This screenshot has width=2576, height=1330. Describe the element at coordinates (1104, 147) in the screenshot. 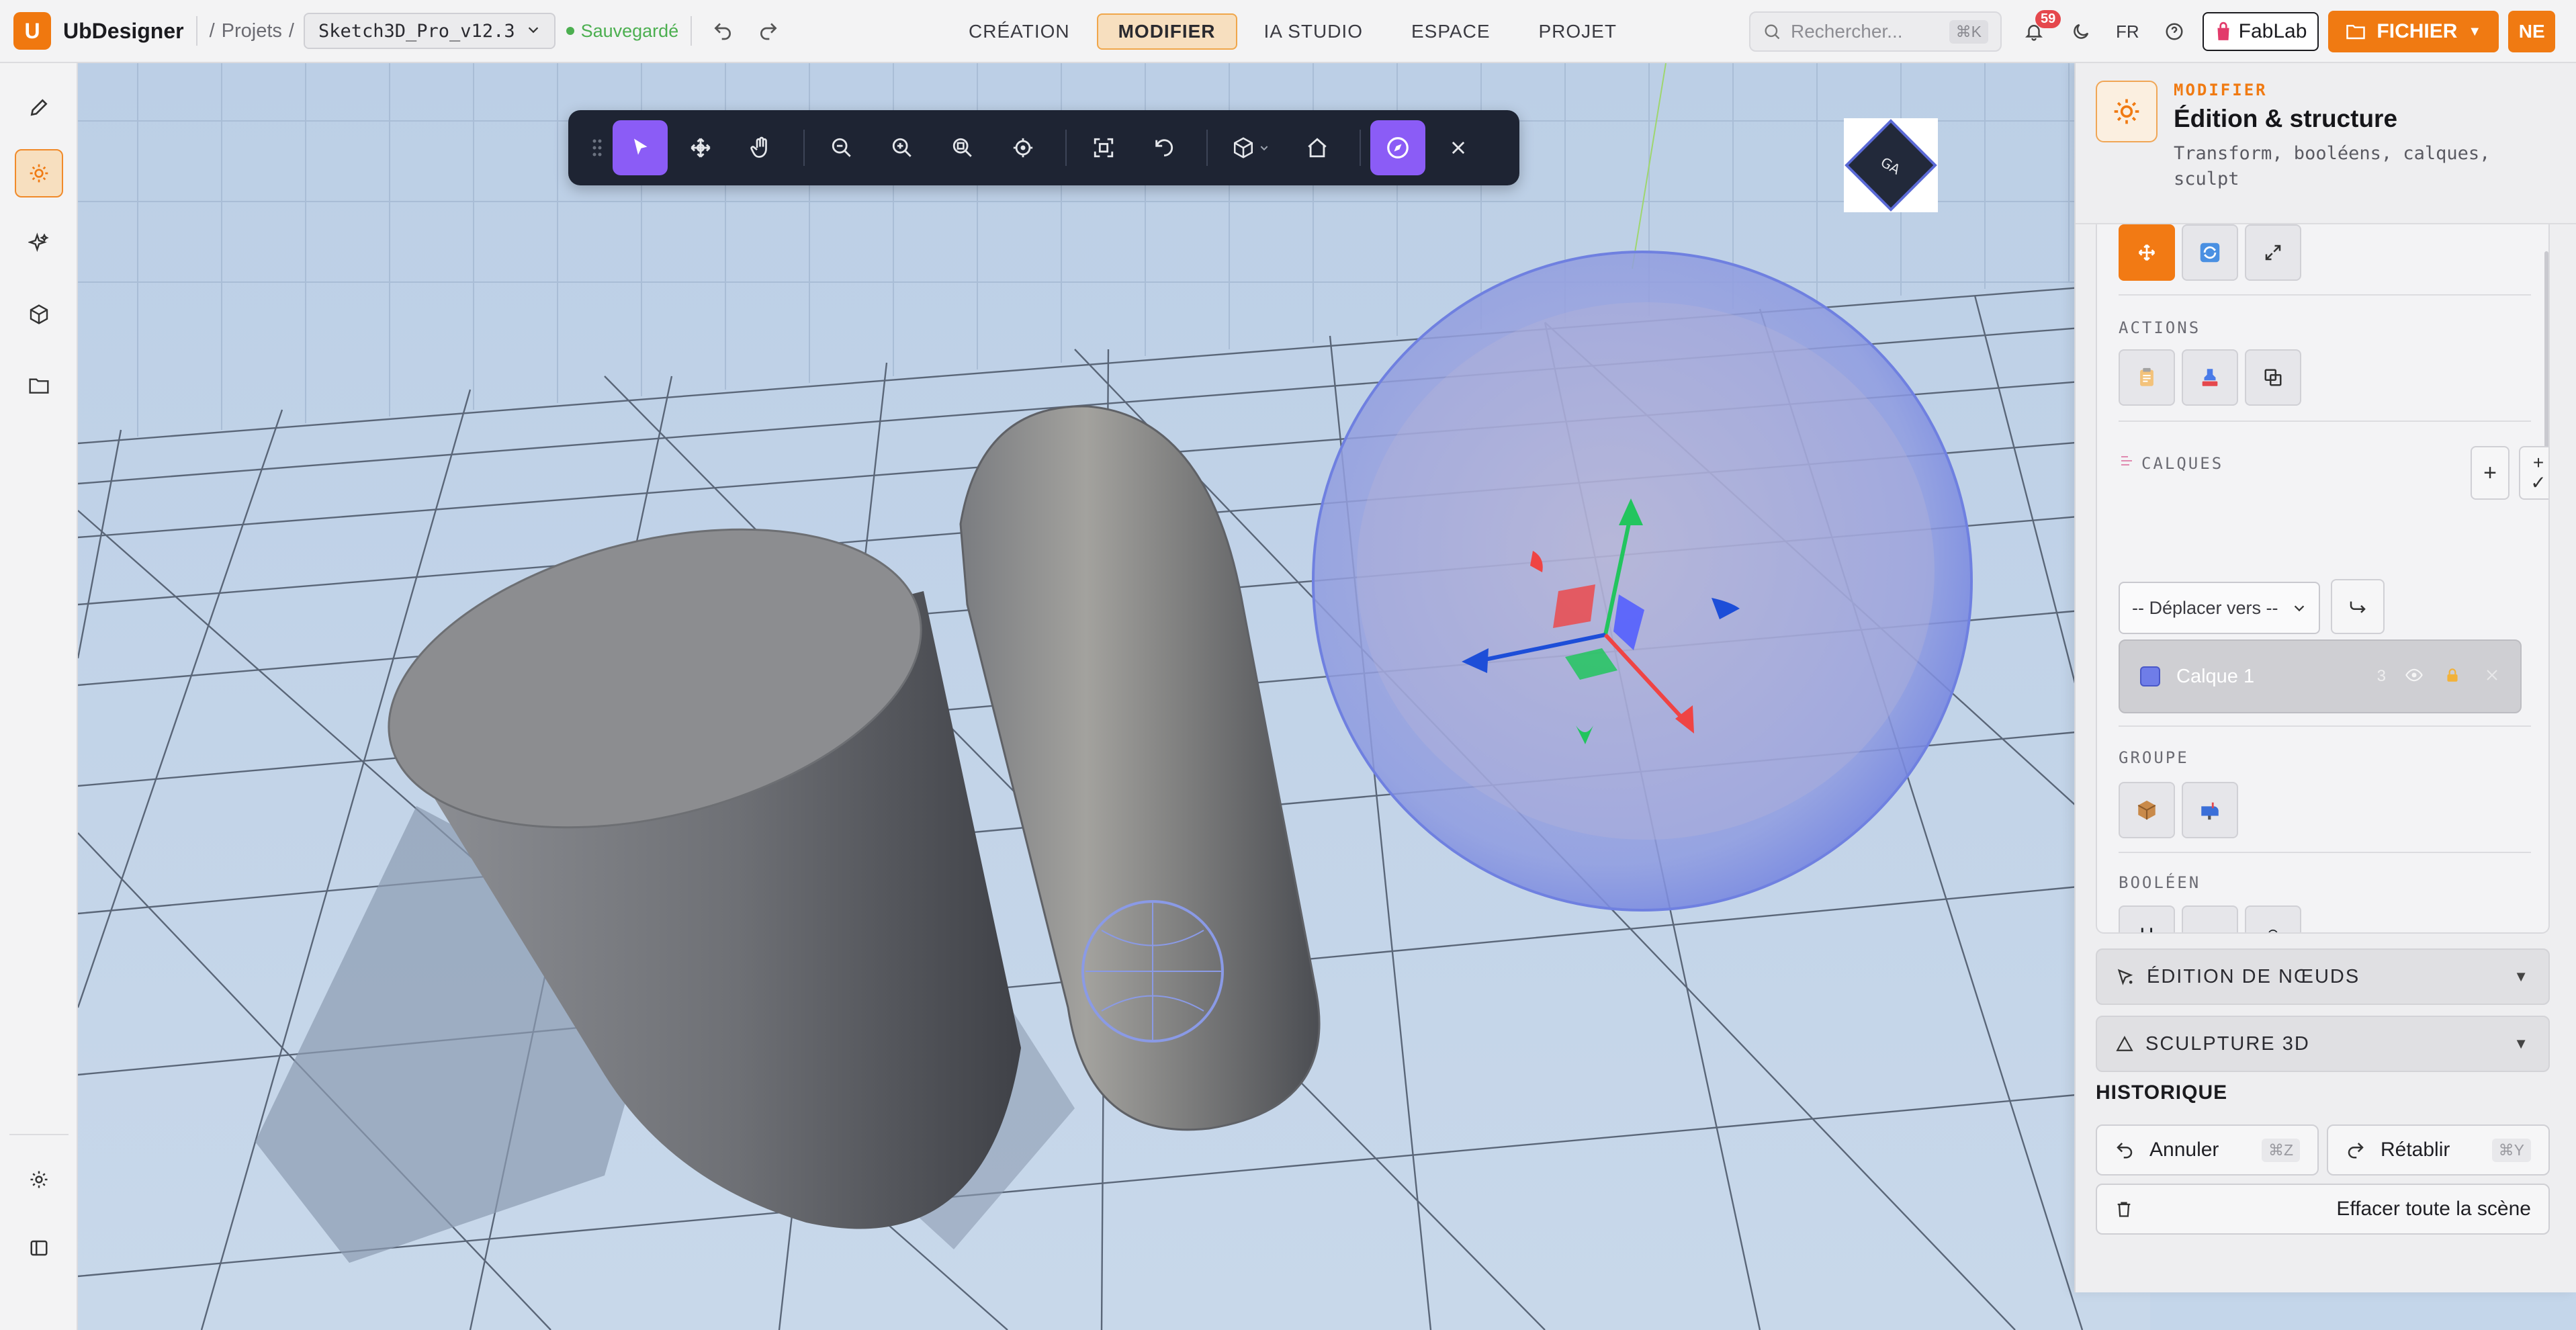

I see `frame-all-button` at that location.